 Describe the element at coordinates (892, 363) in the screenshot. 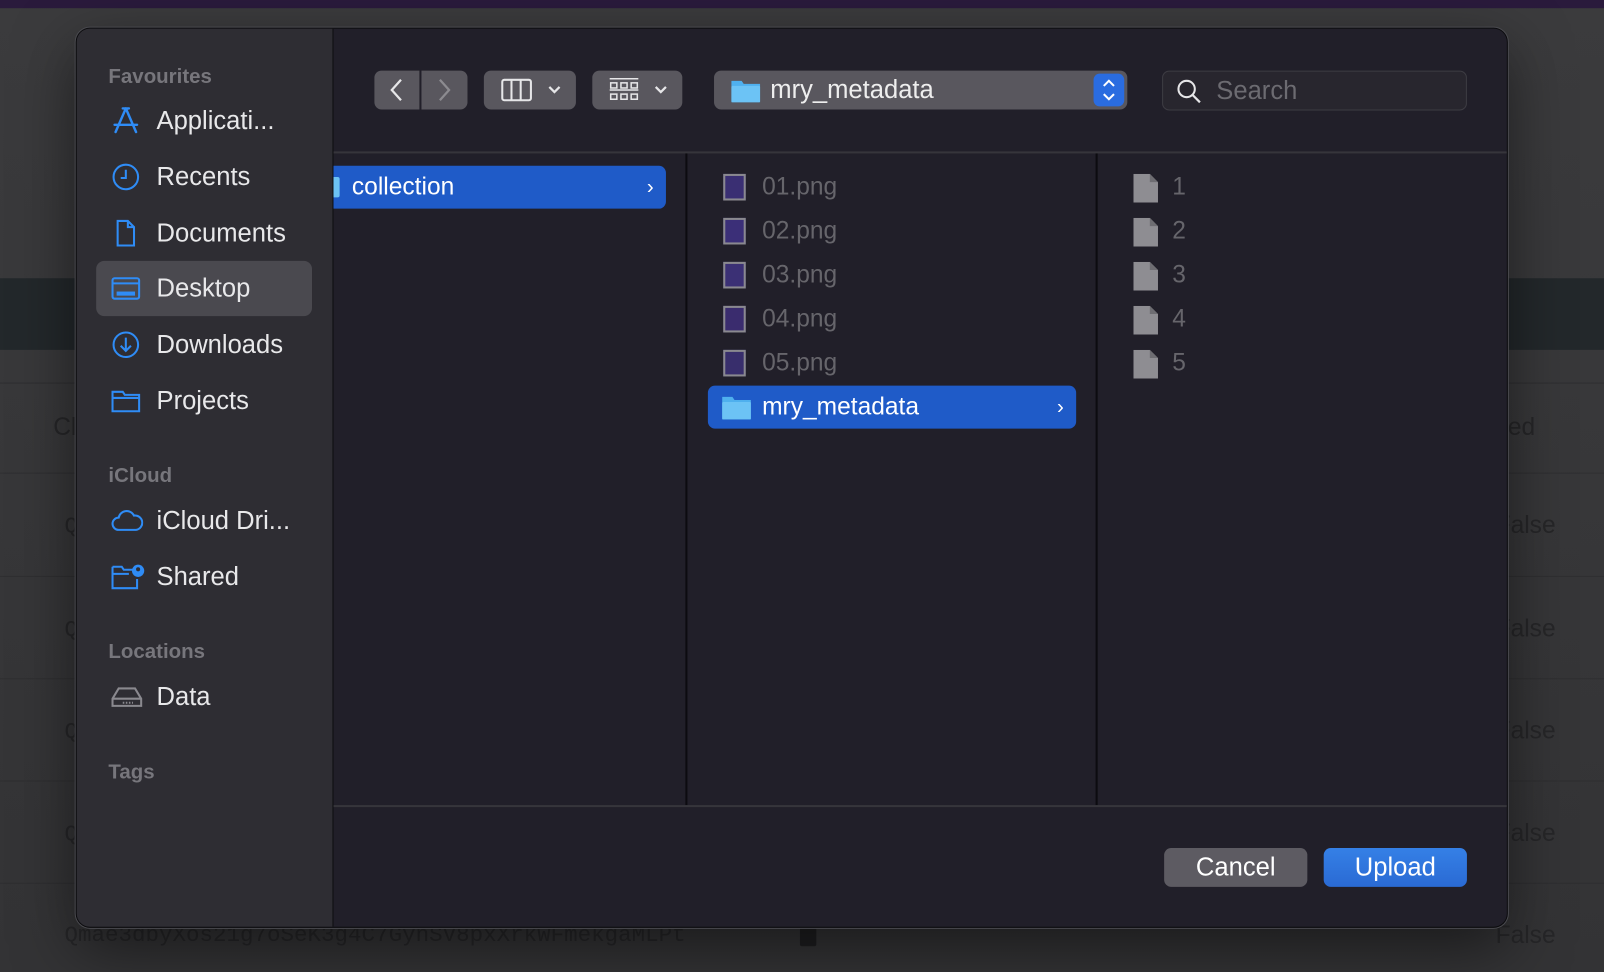

I see `list-item-file: 05.png` at that location.